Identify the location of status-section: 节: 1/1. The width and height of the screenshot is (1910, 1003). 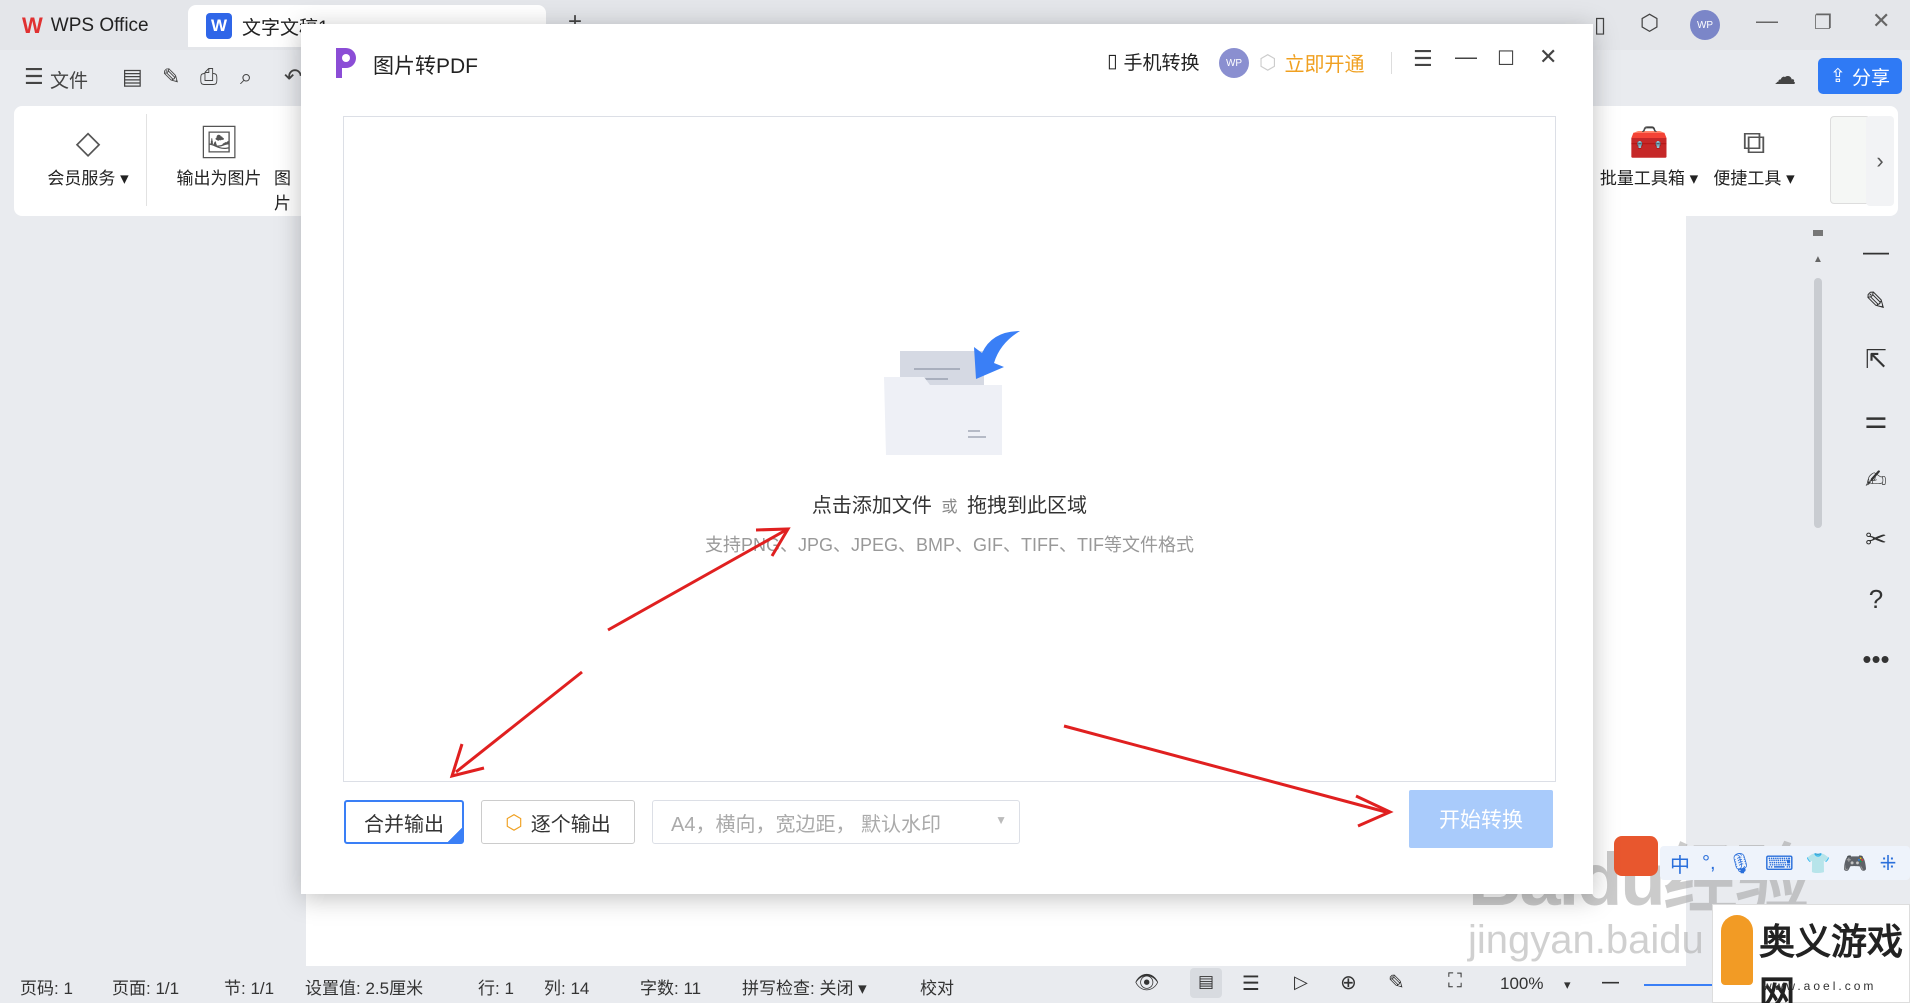
(249, 986).